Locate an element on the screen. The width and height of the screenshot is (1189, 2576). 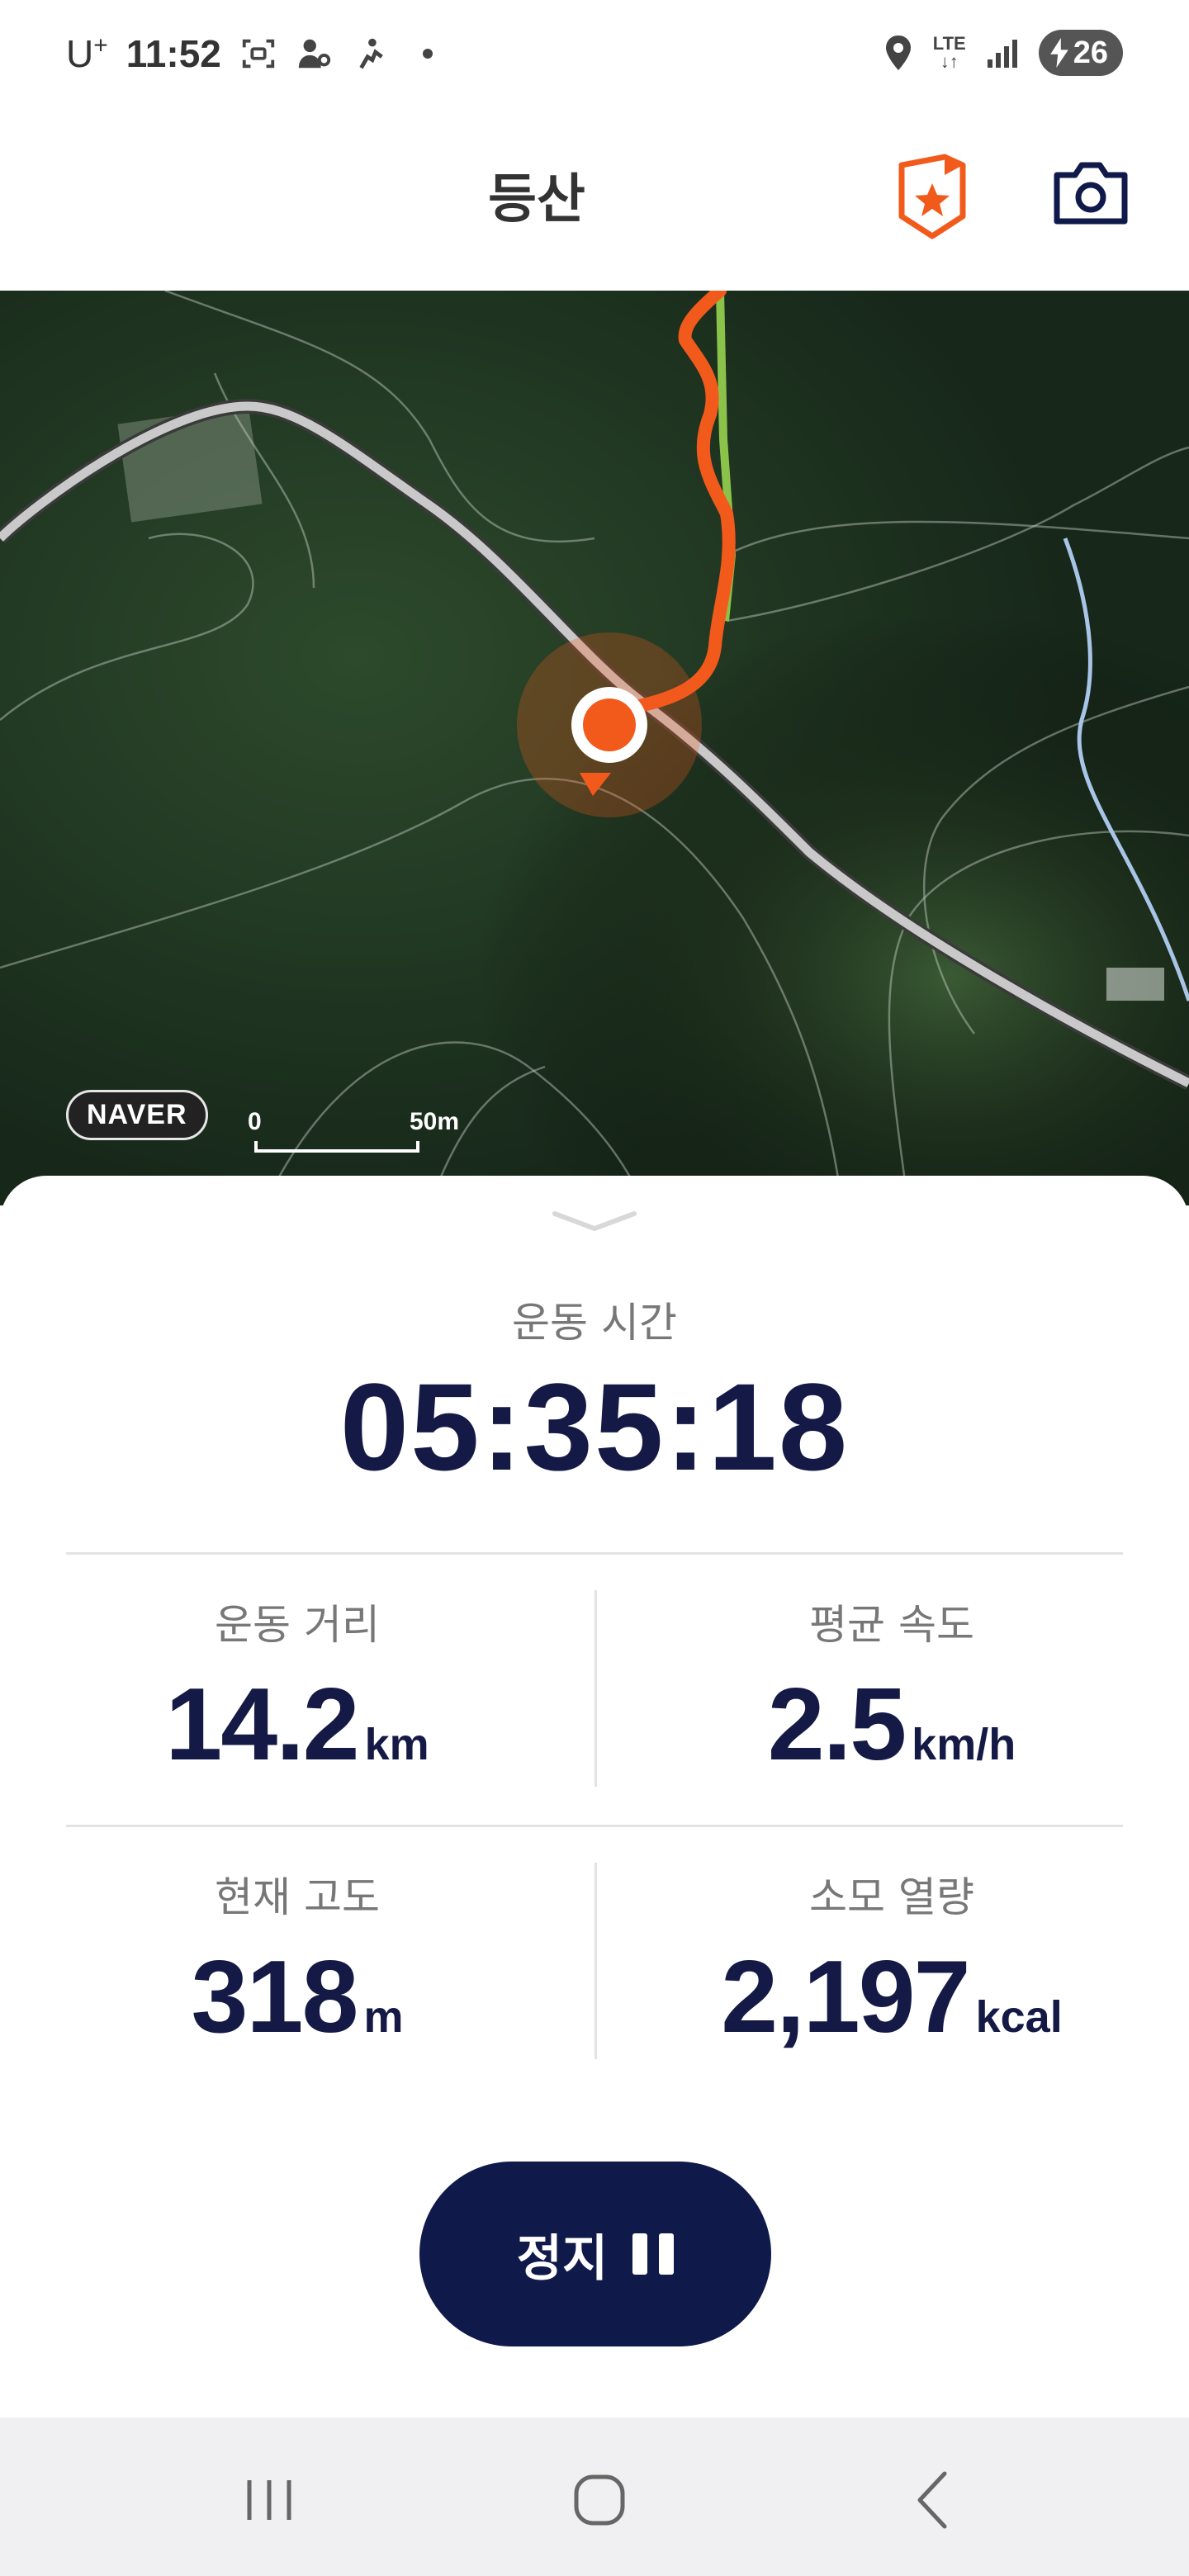
network-type: LTE ↓↑ is located at coordinates (949, 52).